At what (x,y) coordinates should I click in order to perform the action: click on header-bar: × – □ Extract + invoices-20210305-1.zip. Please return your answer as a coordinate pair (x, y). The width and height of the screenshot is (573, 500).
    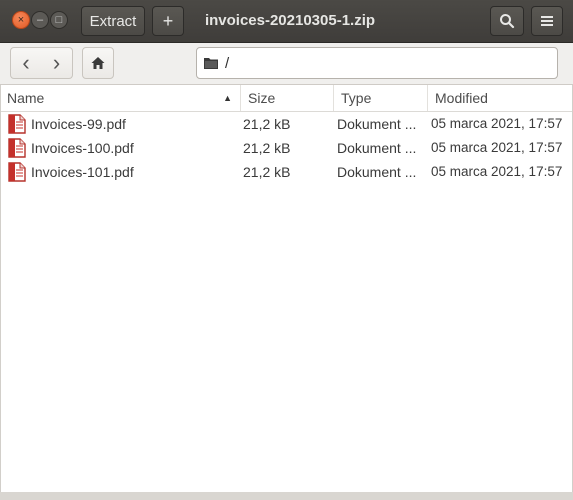
    Looking at the image, I should click on (286, 21).